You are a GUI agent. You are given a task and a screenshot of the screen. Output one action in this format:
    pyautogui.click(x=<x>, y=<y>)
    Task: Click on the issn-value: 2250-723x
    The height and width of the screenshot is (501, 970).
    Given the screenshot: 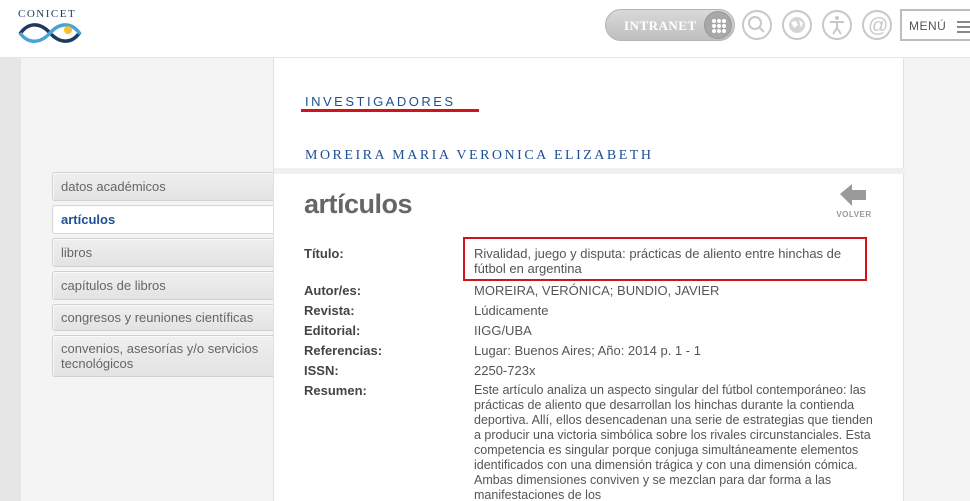 What is the action you would take?
    pyautogui.click(x=505, y=370)
    